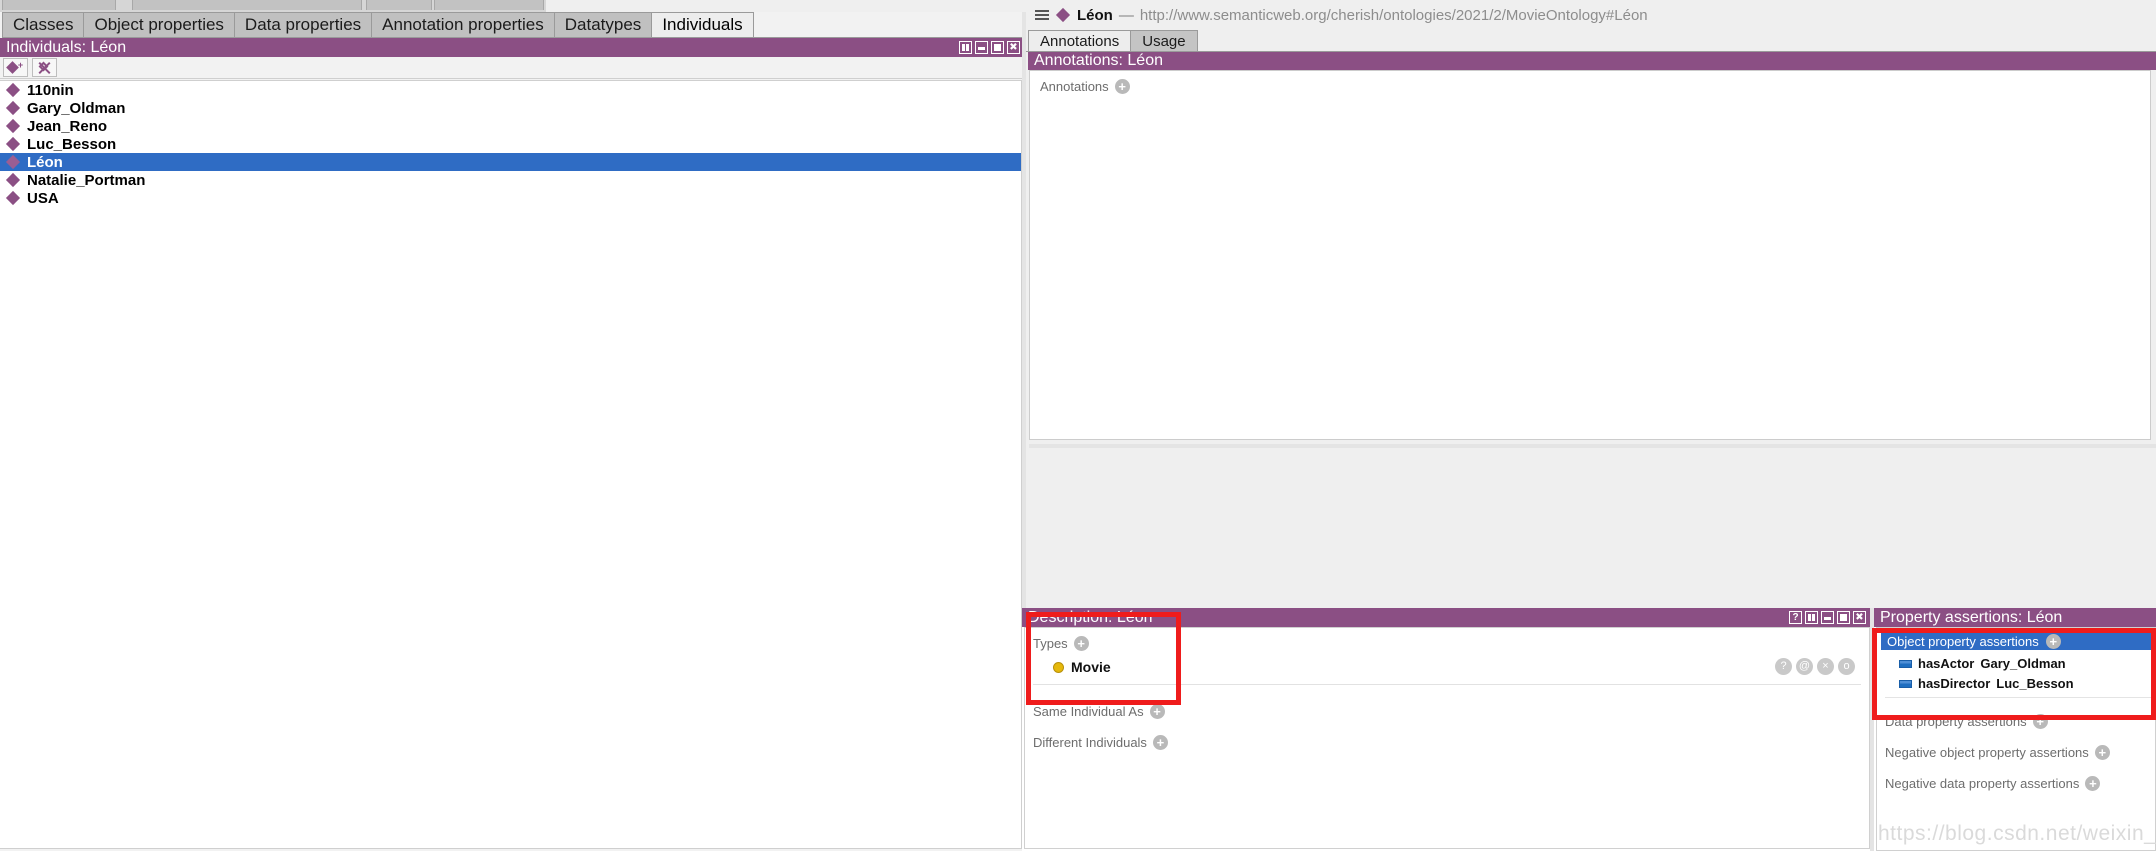 This screenshot has height=851, width=2156. What do you see at coordinates (303, 25) in the screenshot?
I see `tab-data-properties: Data properties` at bounding box center [303, 25].